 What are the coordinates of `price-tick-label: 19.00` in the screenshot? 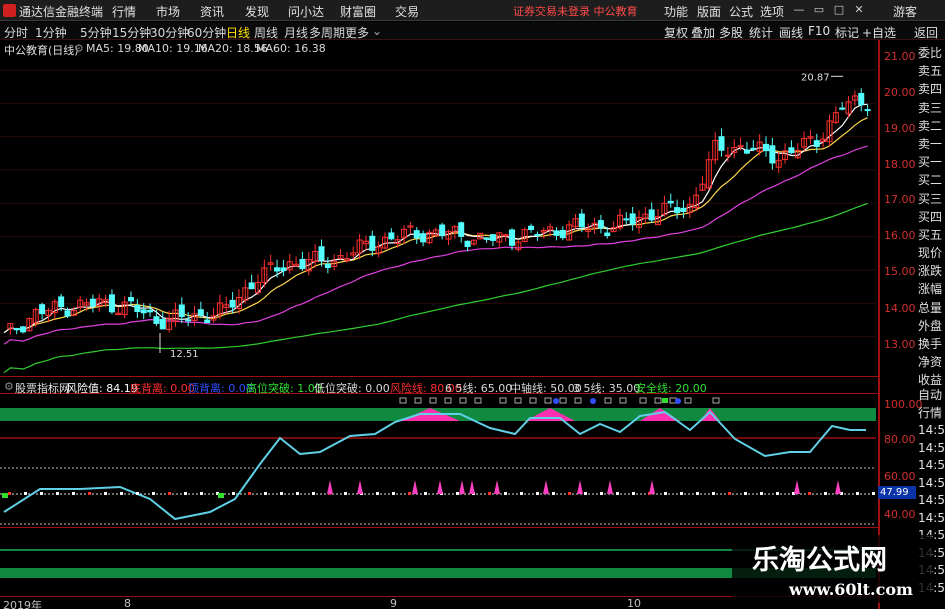 It's located at (900, 128).